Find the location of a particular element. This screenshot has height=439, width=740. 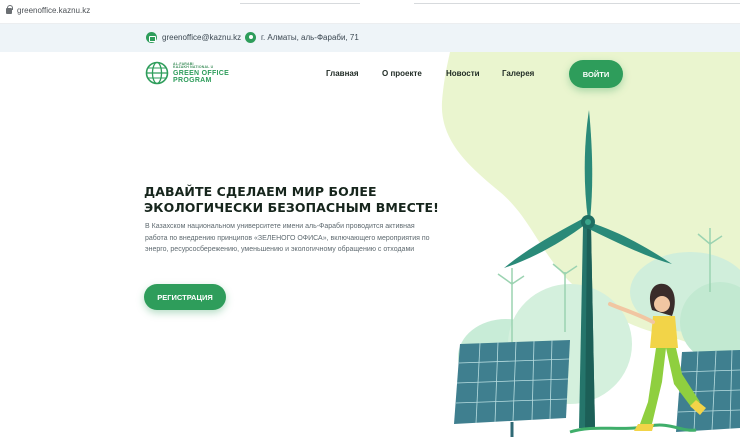

nav-home: Главная is located at coordinates (342, 73).